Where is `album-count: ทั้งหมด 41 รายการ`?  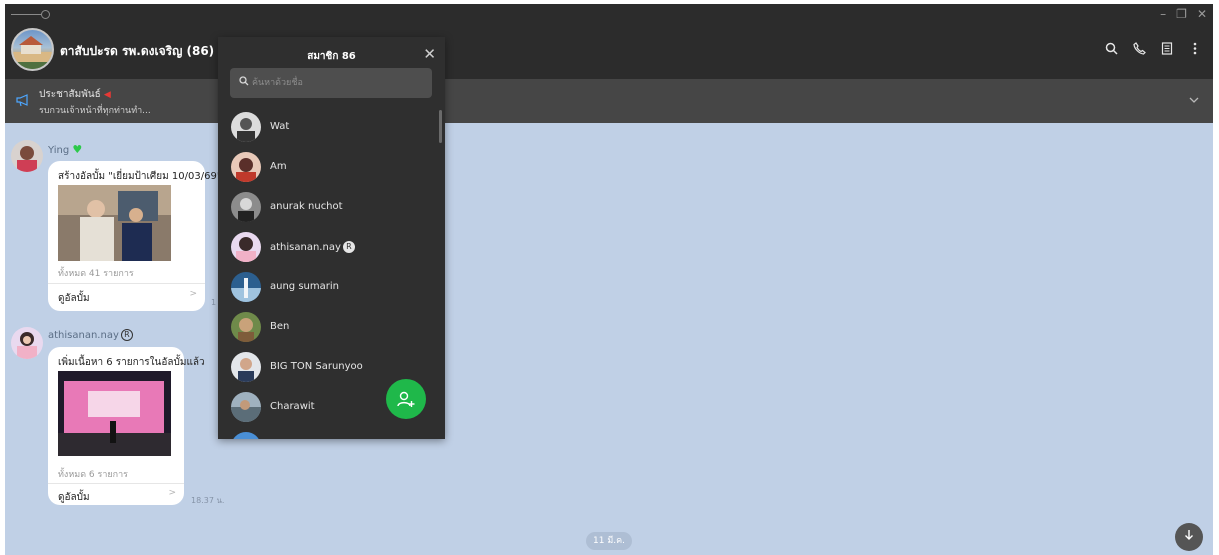 album-count: ทั้งหมด 41 รายการ is located at coordinates (96, 274).